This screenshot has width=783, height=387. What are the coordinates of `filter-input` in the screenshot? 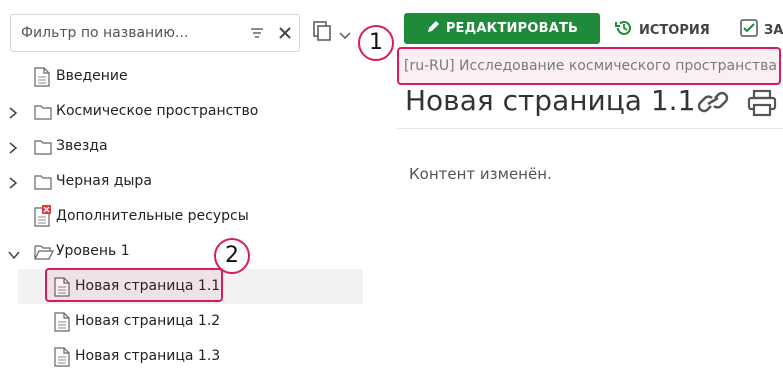 It's located at (131, 33).